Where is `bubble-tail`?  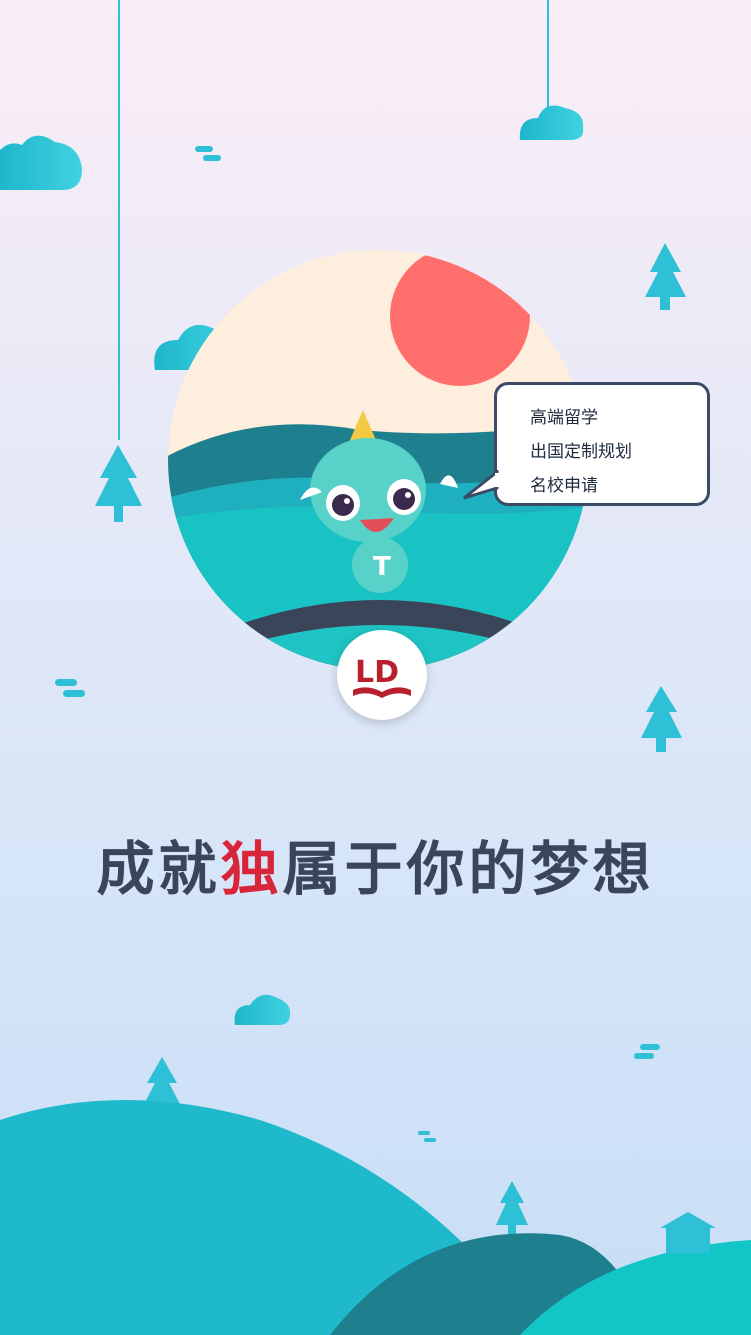
bubble-tail is located at coordinates (482, 485).